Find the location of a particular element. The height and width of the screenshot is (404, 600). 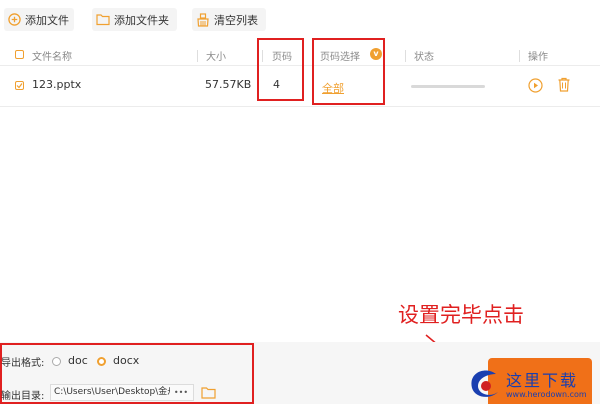

header-size: 大小 is located at coordinates (216, 57).